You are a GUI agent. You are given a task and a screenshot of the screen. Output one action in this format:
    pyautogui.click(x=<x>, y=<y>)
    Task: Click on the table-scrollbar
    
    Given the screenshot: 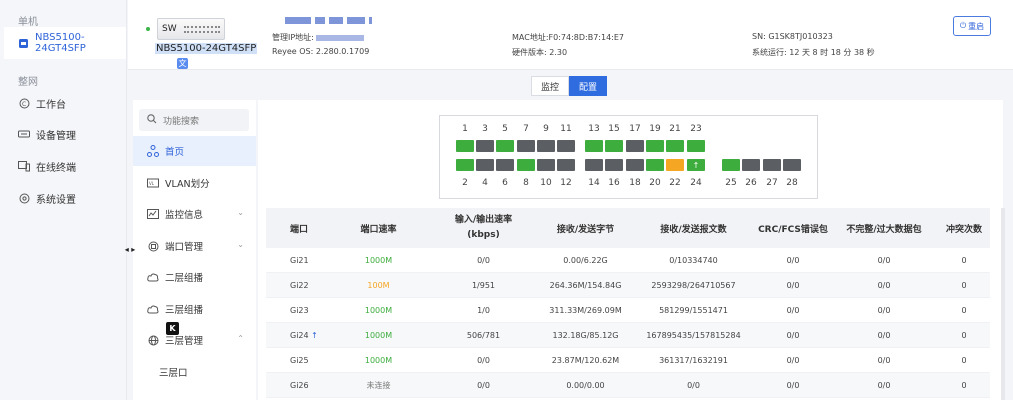 What is the action you would take?
    pyautogui.click(x=1003, y=304)
    